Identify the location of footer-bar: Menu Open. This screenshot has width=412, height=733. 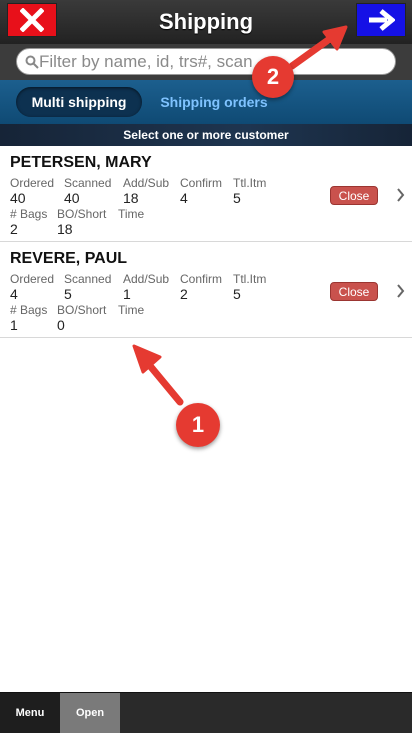
(206, 712).